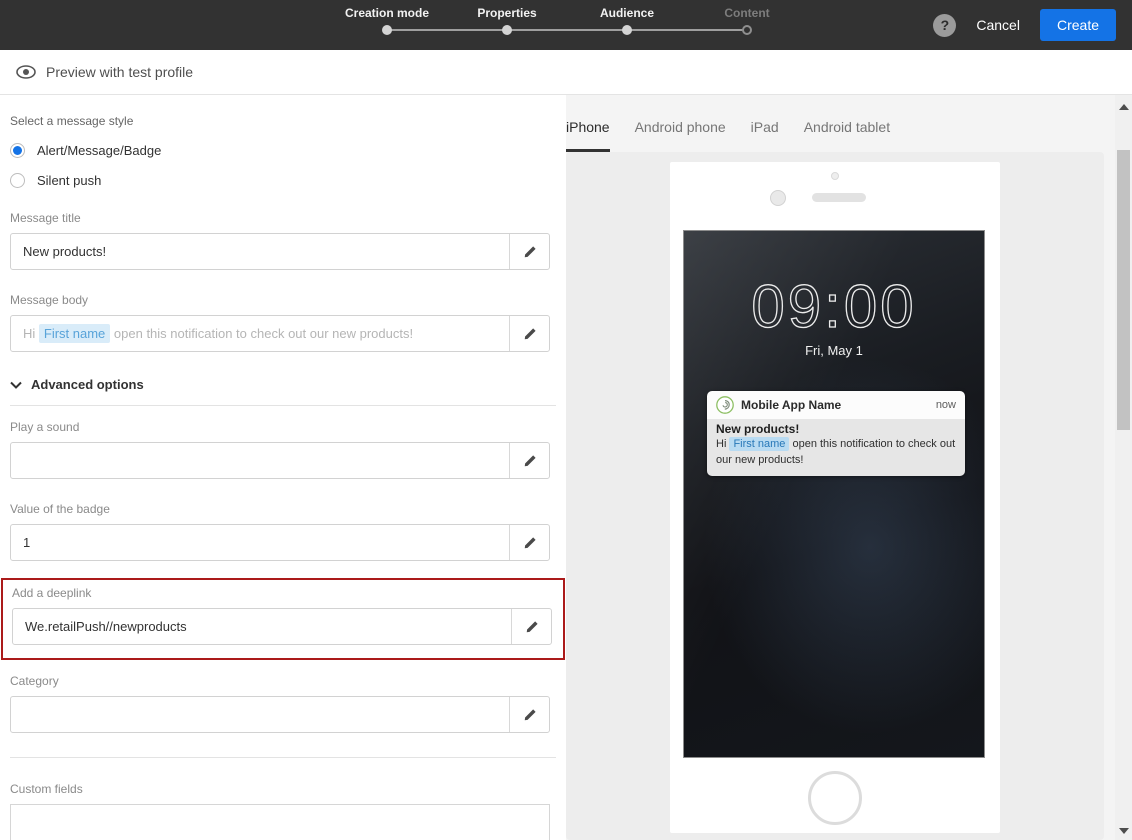 The height and width of the screenshot is (840, 1132). Describe the element at coordinates (835, 798) in the screenshot. I see `home-button` at that location.